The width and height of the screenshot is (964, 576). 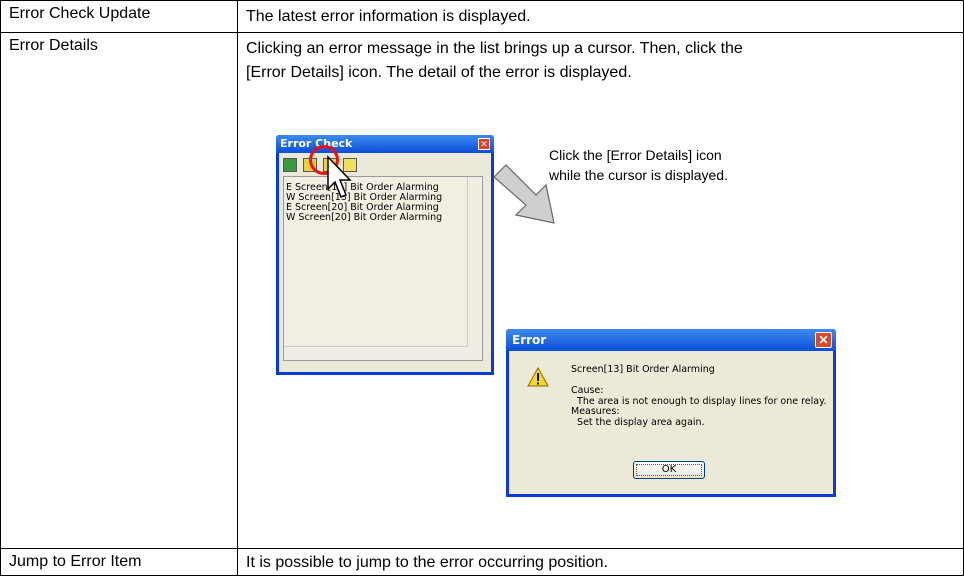 What do you see at coordinates (524, 194) in the screenshot?
I see `pointing-arrow-icon` at bounding box center [524, 194].